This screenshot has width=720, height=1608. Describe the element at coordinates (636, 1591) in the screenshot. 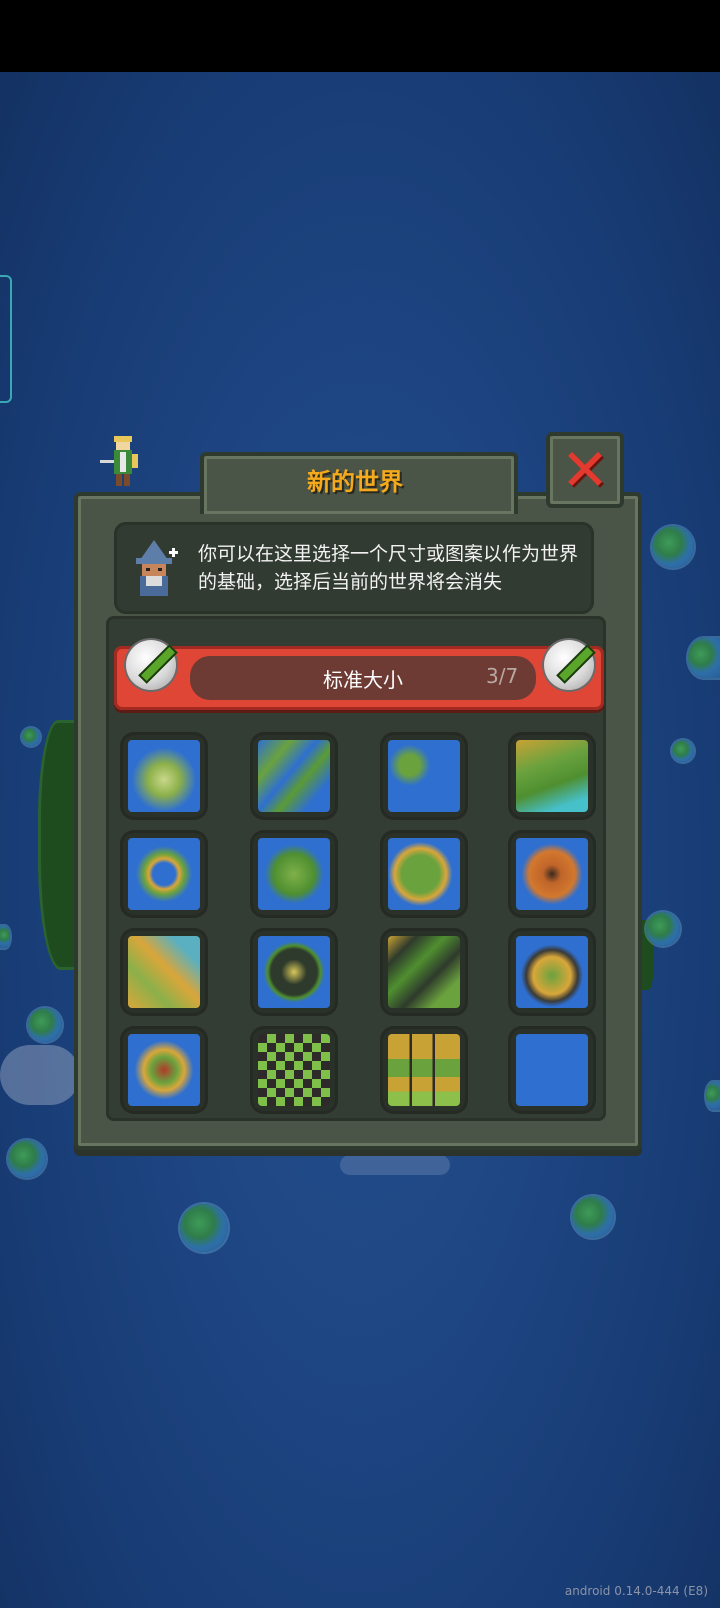

I see `version-label: android 0.14.0-444 (E8)` at that location.